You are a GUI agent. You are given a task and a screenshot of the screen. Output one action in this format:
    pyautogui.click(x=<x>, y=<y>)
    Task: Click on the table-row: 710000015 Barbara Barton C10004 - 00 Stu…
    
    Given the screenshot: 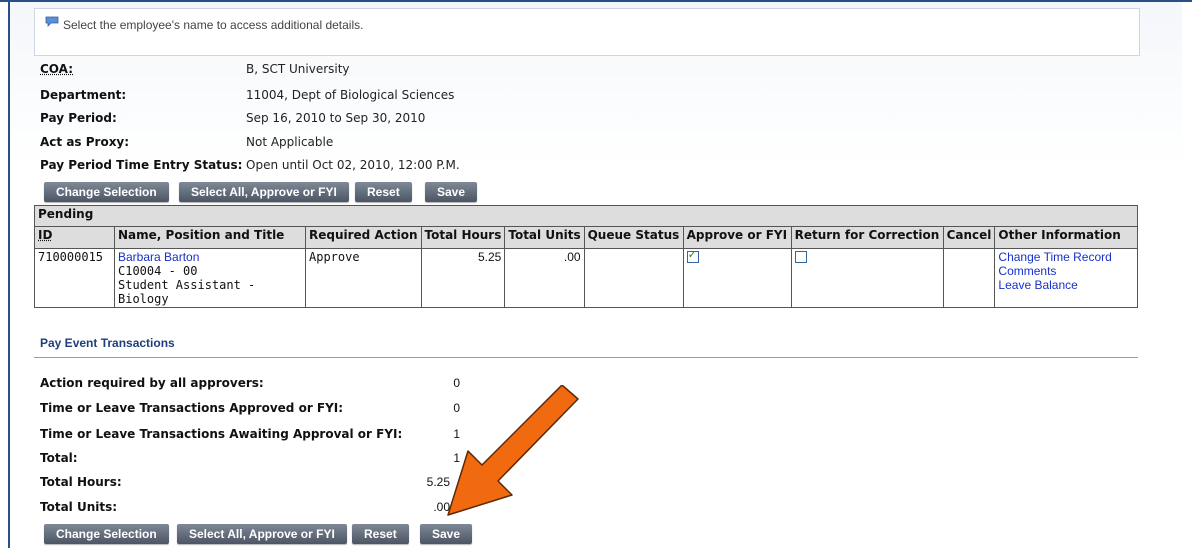 What is the action you would take?
    pyautogui.click(x=586, y=278)
    